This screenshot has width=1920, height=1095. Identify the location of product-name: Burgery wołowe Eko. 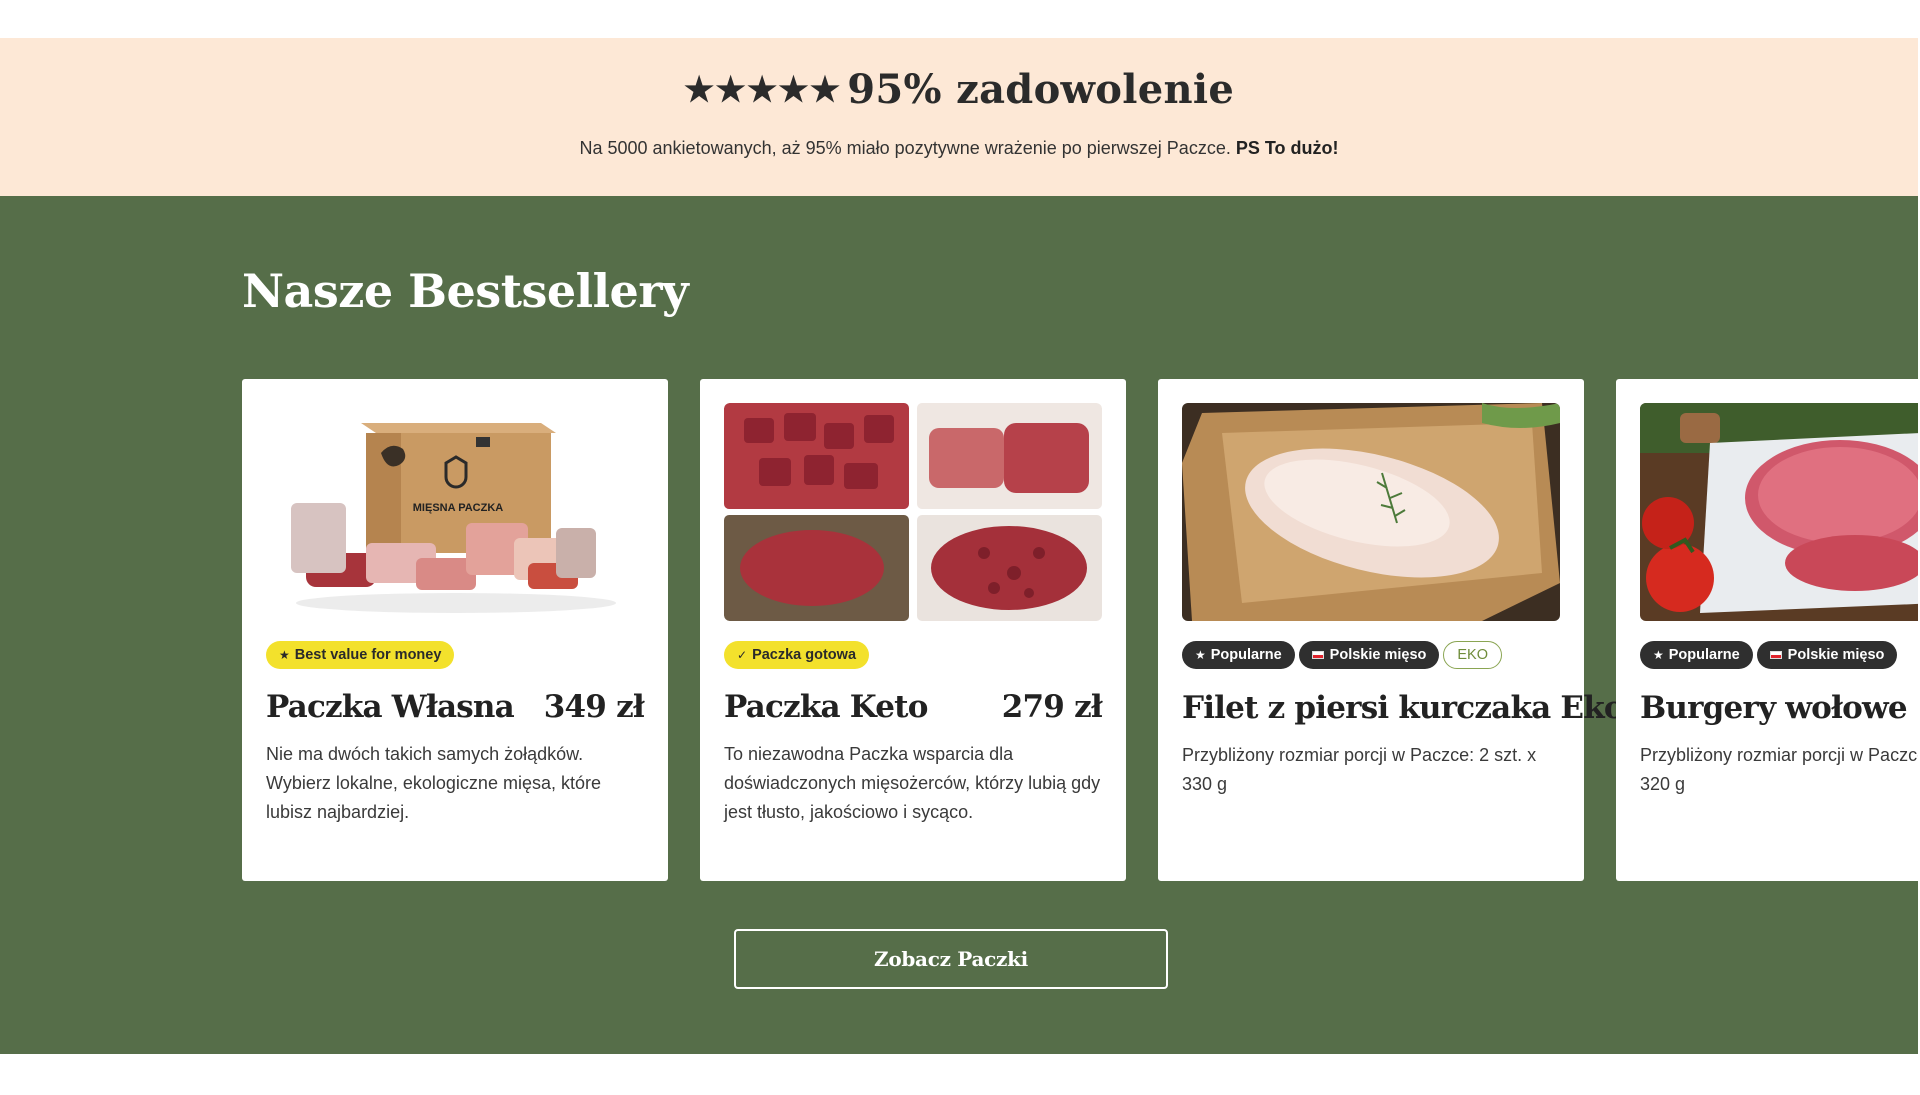
(1779, 708).